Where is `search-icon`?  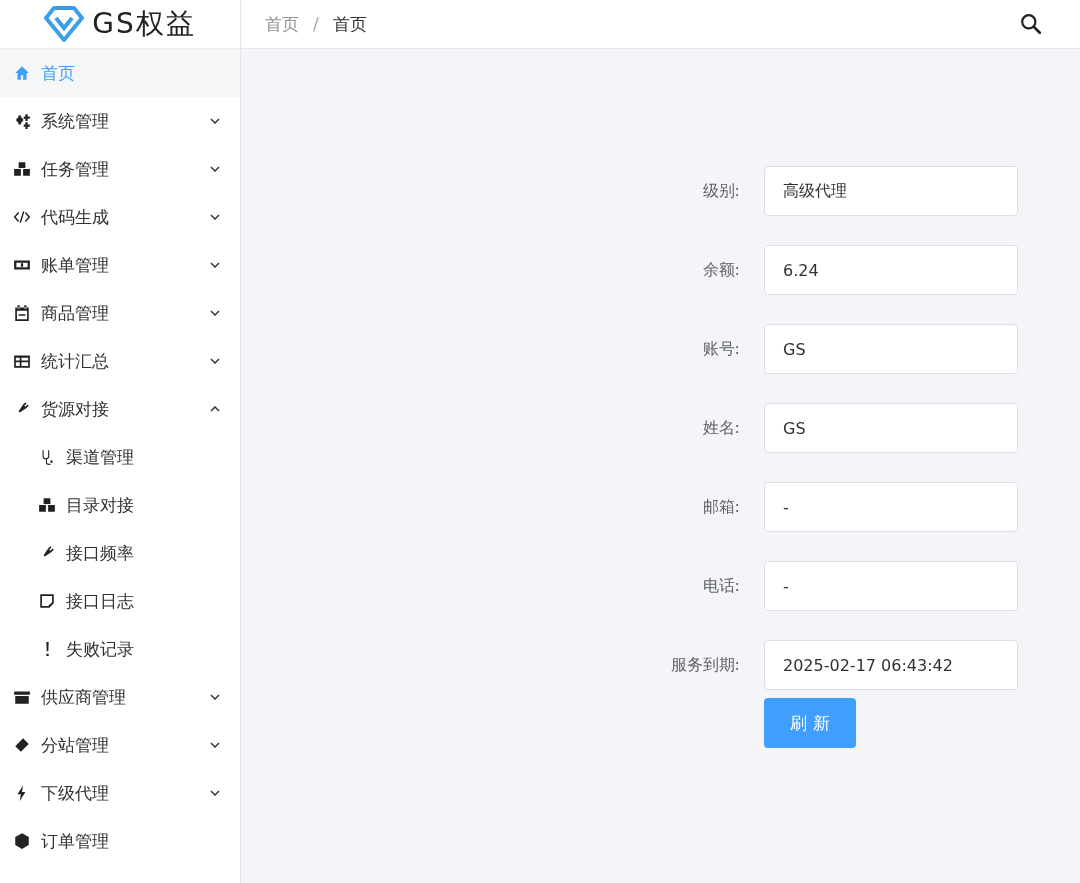 search-icon is located at coordinates (1031, 24).